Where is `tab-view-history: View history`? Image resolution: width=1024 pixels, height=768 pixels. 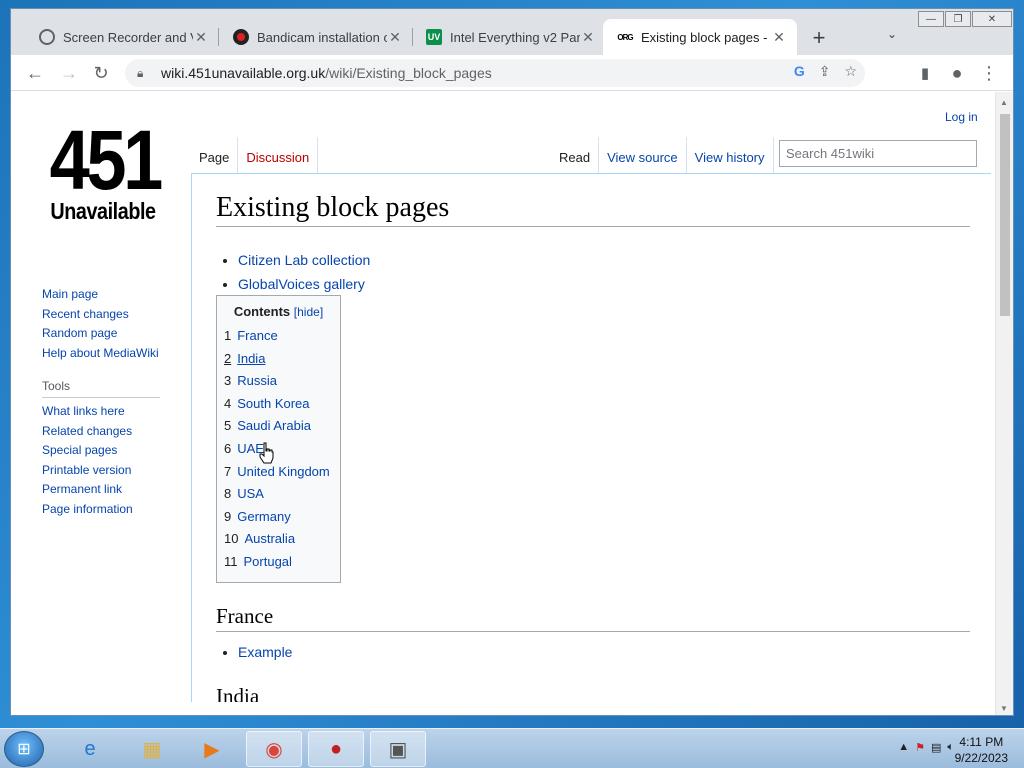 tab-view-history: View history is located at coordinates (730, 155).